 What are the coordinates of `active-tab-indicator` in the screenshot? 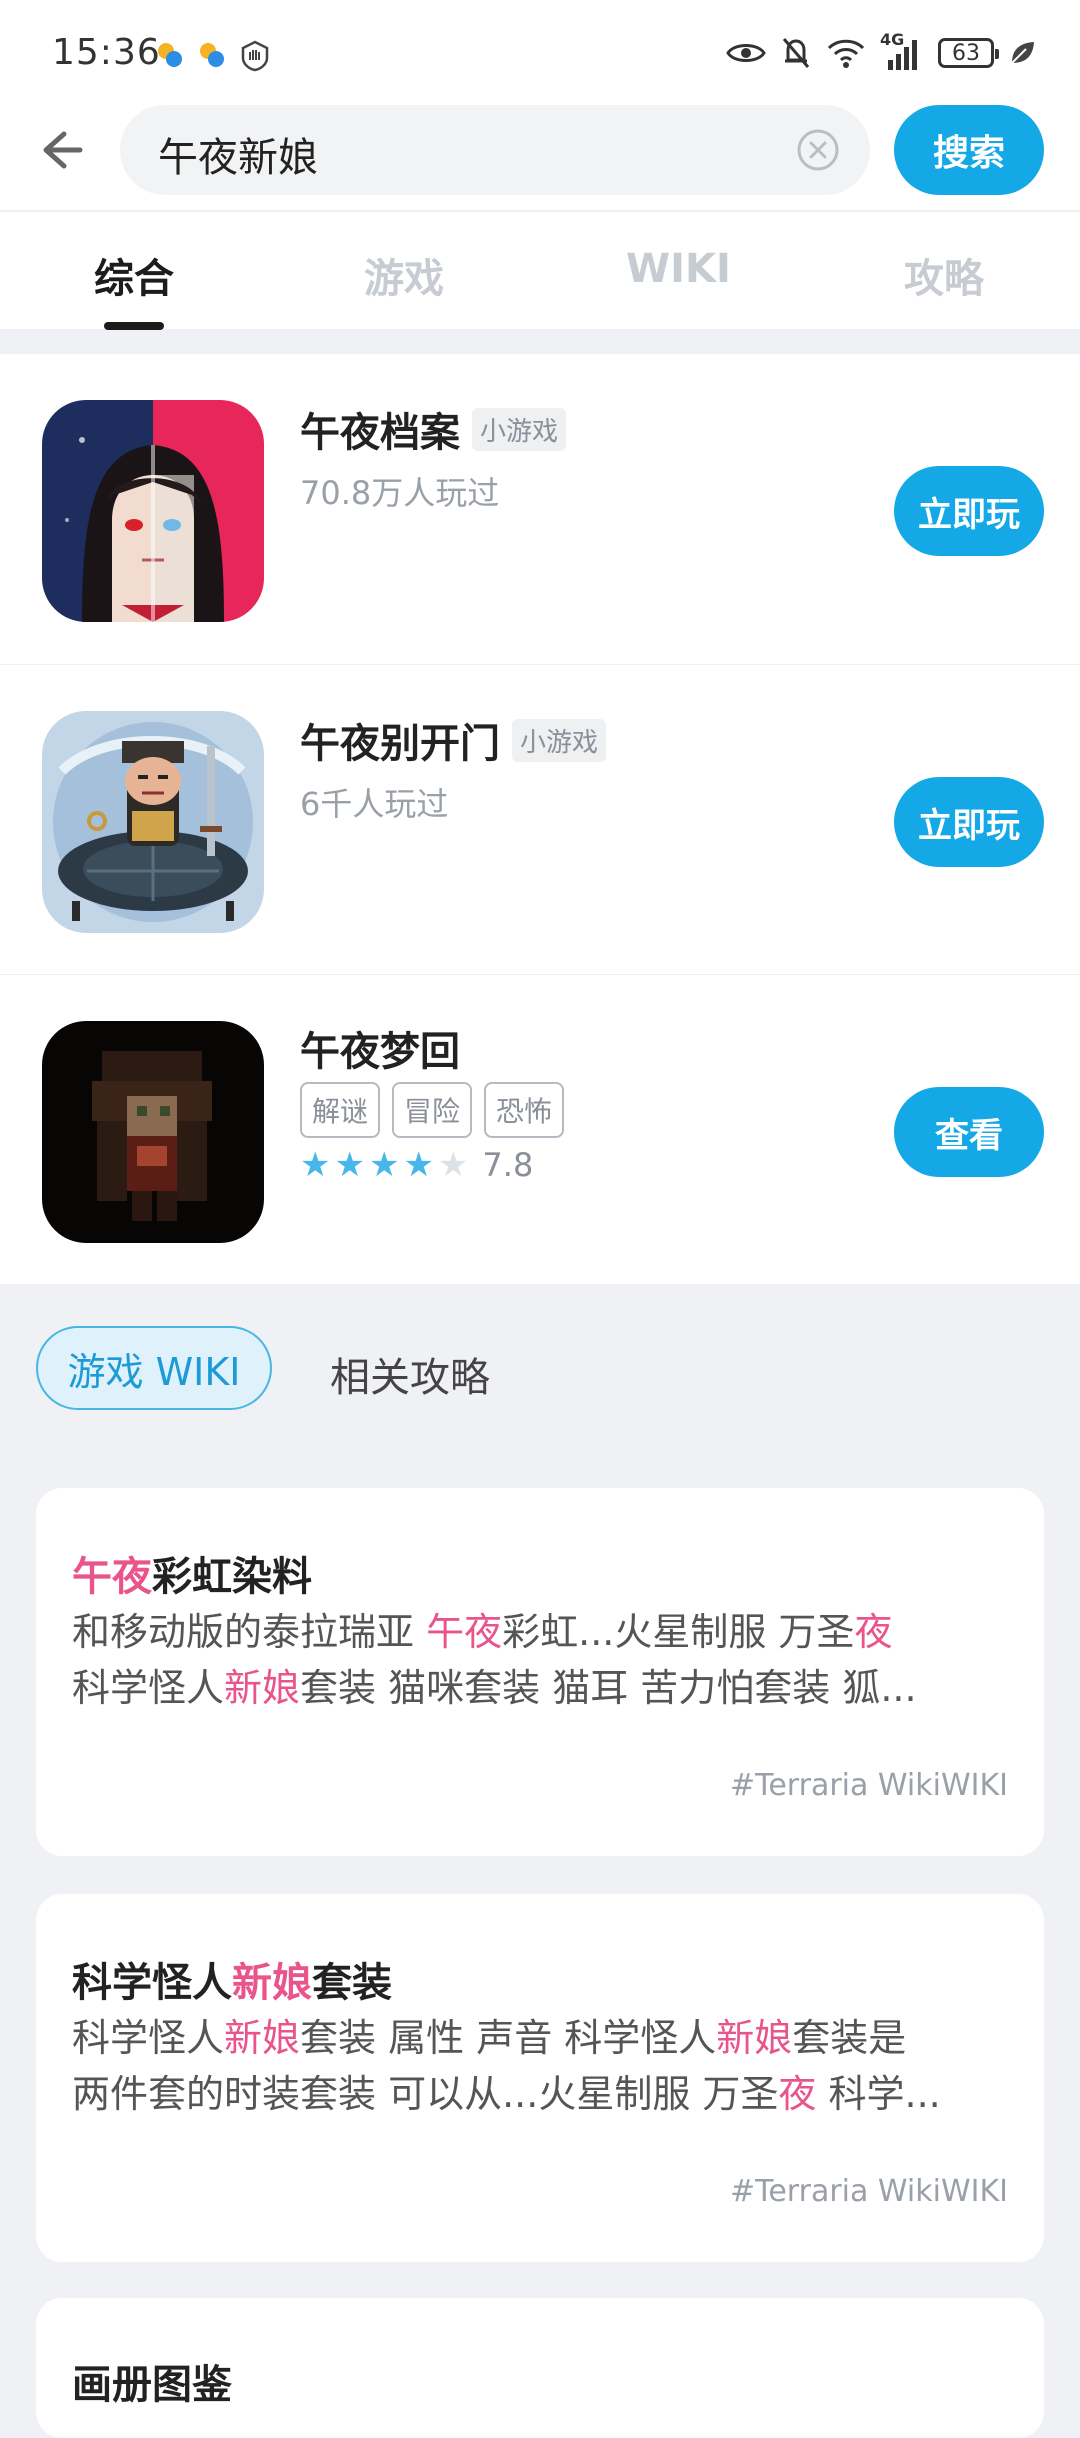 It's located at (134, 326).